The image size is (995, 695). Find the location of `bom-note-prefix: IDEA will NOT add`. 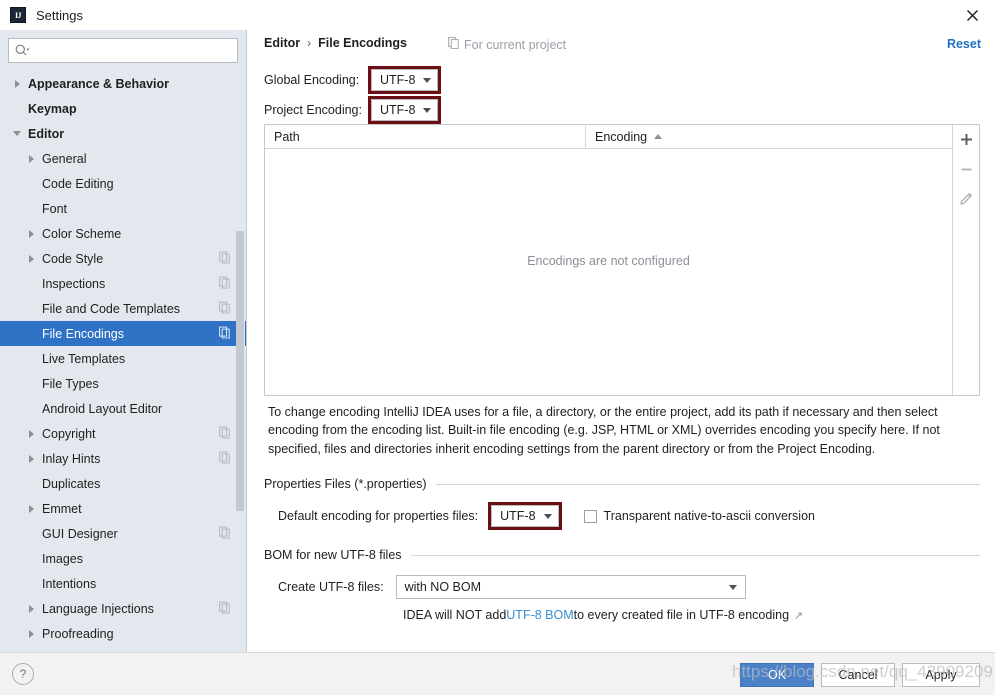

bom-note-prefix: IDEA will NOT add is located at coordinates (455, 615).